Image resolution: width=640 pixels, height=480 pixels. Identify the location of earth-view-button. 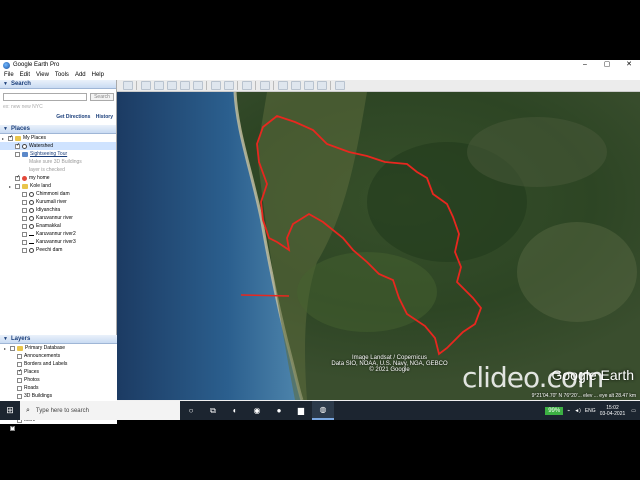
(340, 85).